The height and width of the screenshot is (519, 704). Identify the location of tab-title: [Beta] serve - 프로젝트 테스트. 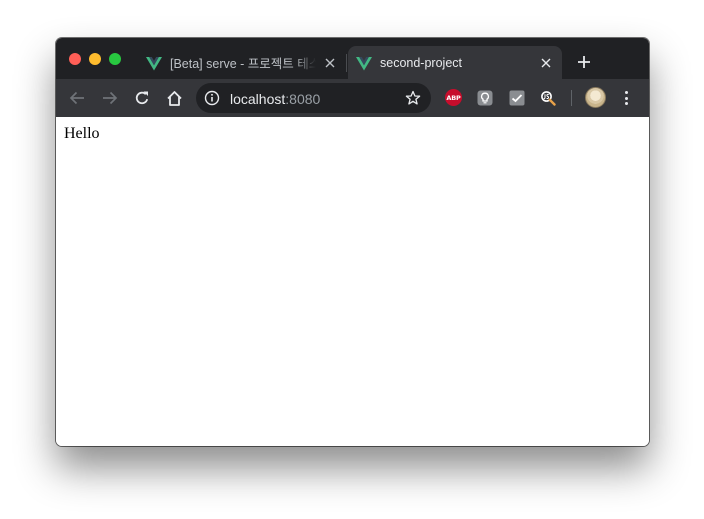
(243, 64).